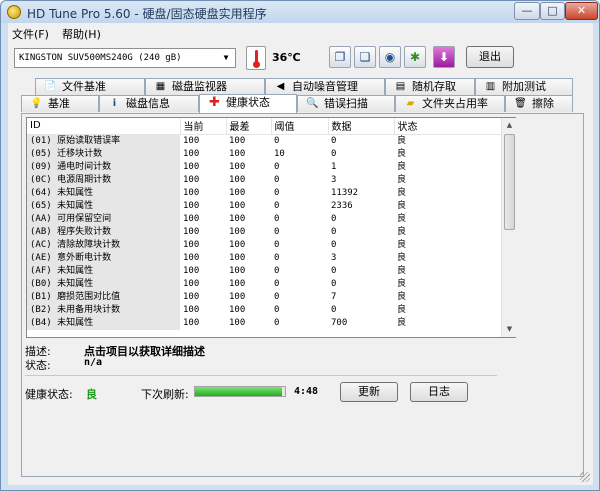  Describe the element at coordinates (103, 206) in the screenshot. I see `table-cell: (65) 未知属性` at that location.